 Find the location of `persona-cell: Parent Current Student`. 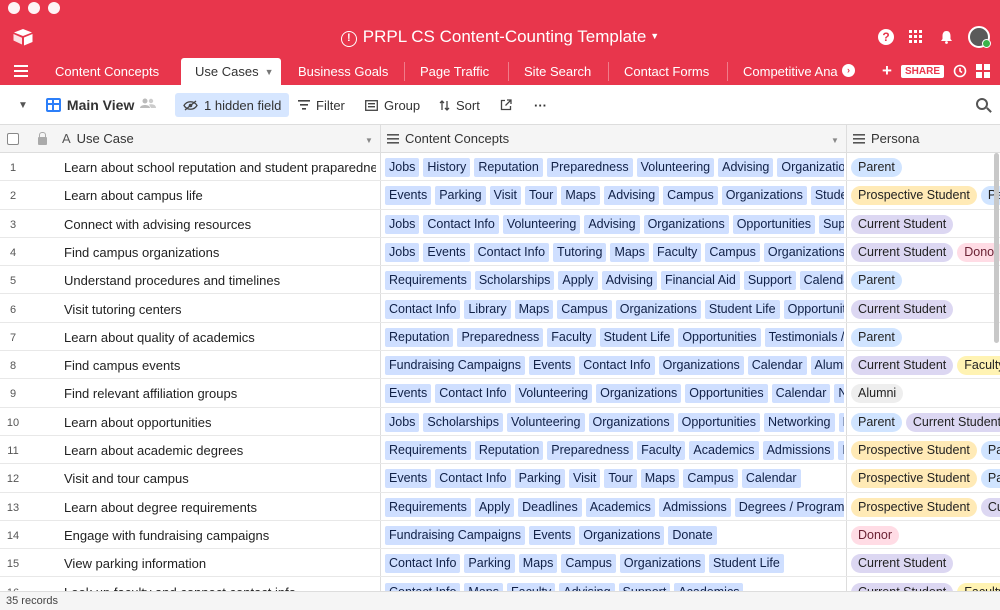

persona-cell: Parent Current Student is located at coordinates (925, 422).